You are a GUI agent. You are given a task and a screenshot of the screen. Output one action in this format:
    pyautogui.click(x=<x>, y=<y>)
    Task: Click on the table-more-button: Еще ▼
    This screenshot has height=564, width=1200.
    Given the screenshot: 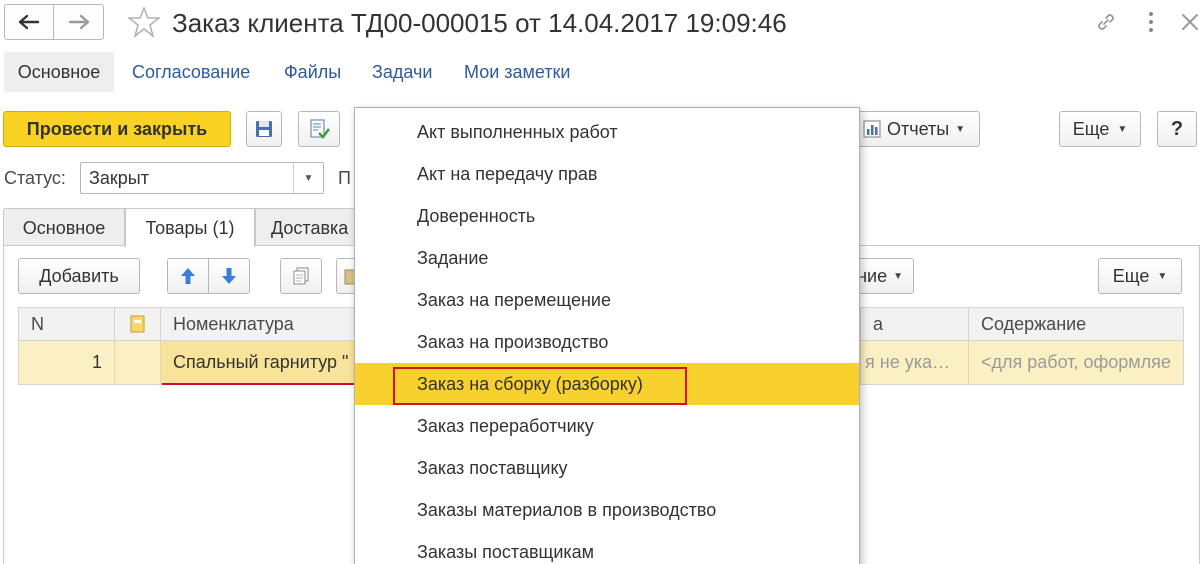 What is the action you would take?
    pyautogui.click(x=1140, y=276)
    